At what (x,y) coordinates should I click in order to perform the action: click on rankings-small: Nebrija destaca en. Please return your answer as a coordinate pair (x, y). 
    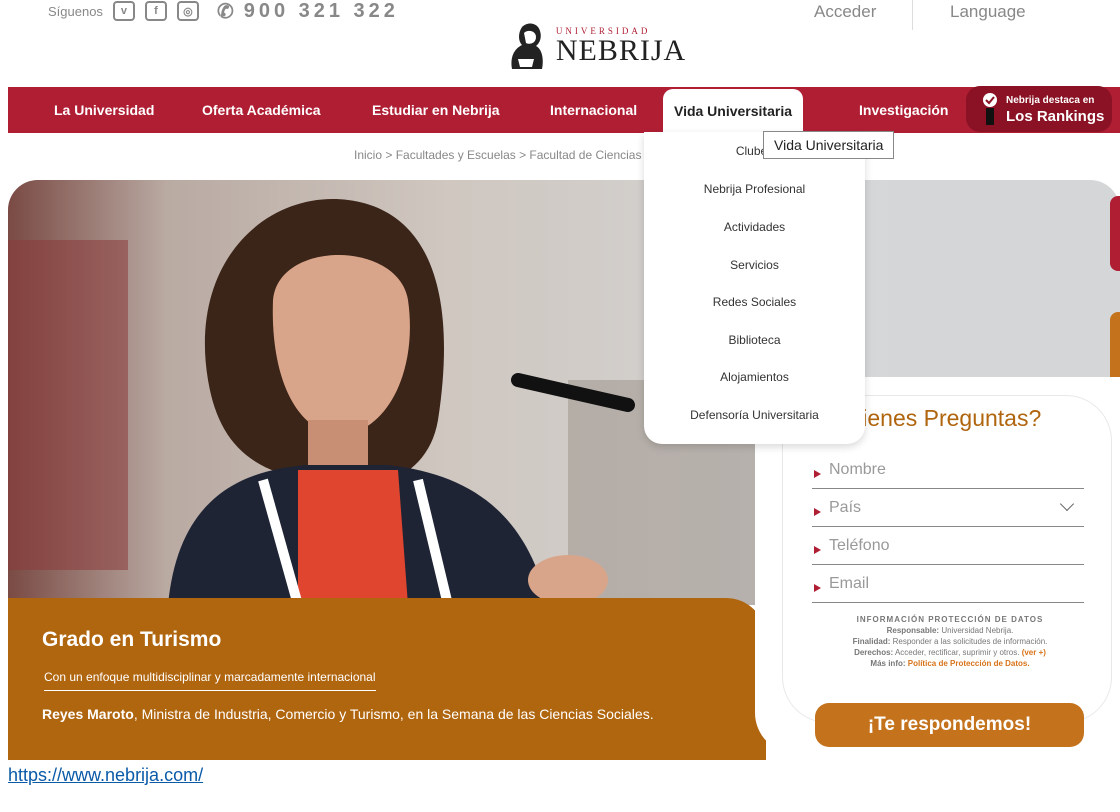
    Looking at the image, I should click on (1050, 100).